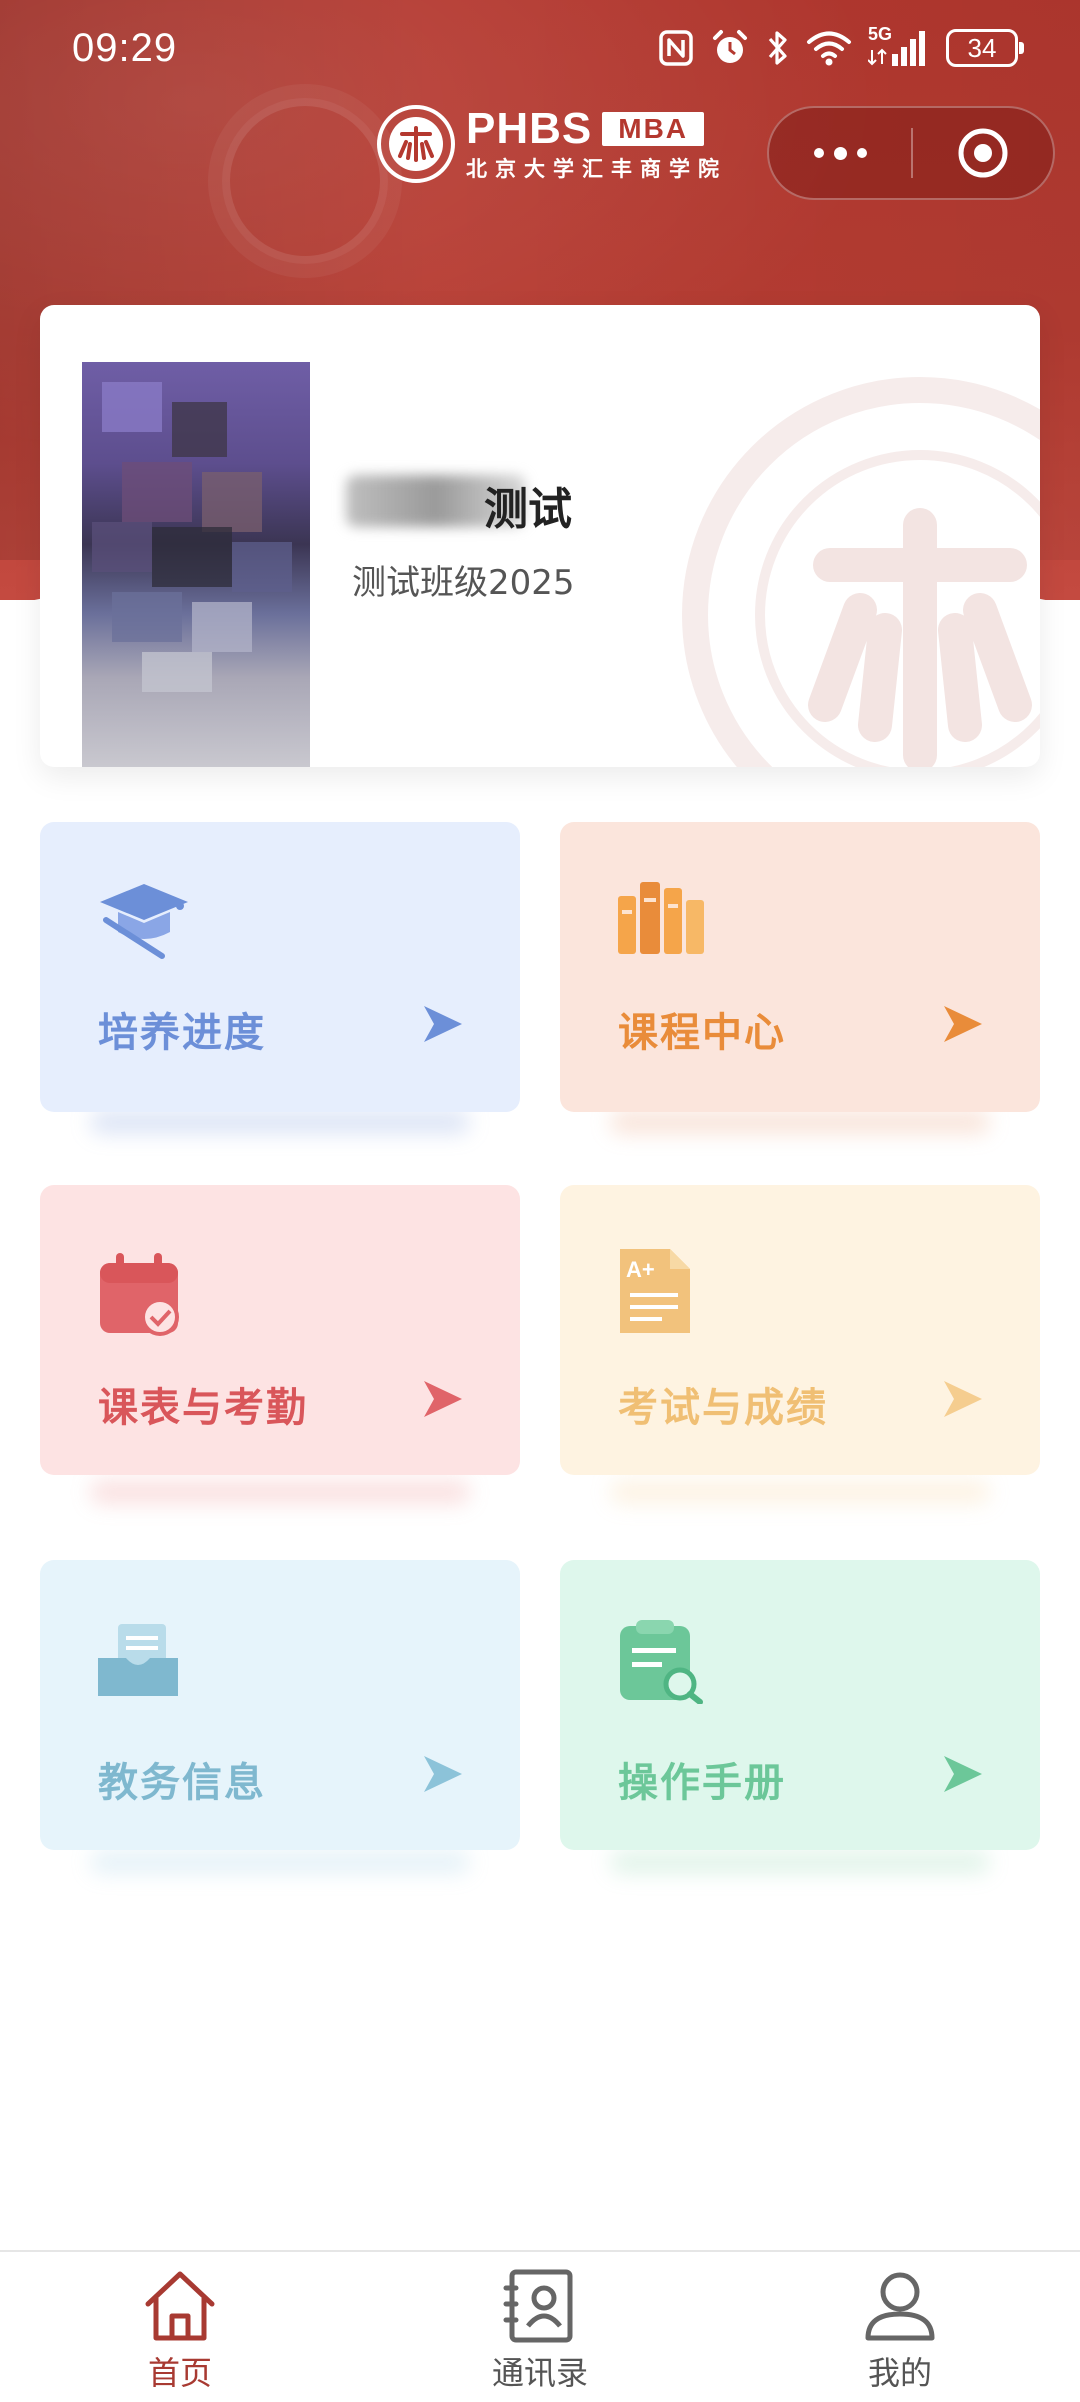  I want to click on cellular-signal: 5G, so click(899, 46).